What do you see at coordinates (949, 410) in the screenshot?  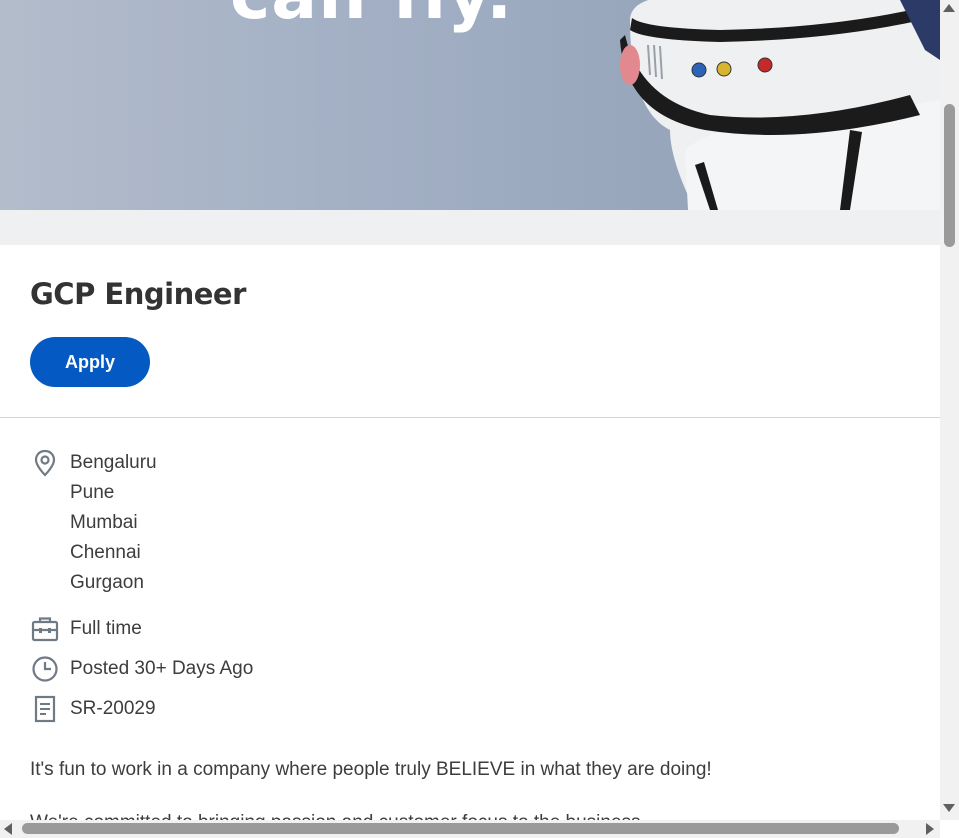 I see `vertical-scrollbar` at bounding box center [949, 410].